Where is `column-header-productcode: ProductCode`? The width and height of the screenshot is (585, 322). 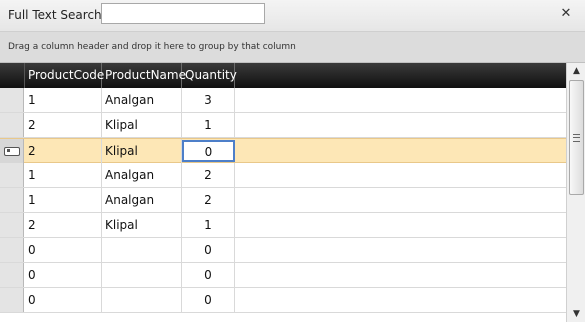 column-header-productcode: ProductCode is located at coordinates (64, 75).